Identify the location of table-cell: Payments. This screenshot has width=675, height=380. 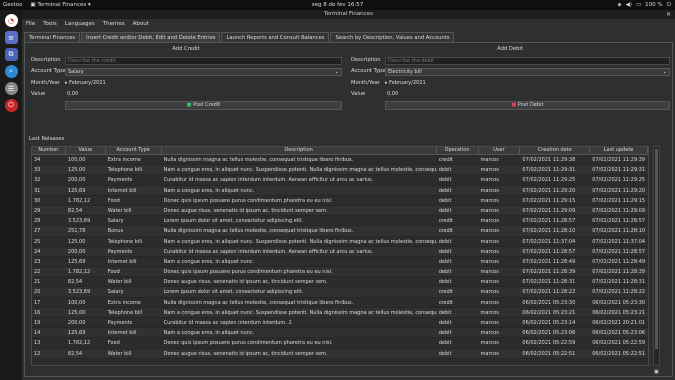
(120, 180).